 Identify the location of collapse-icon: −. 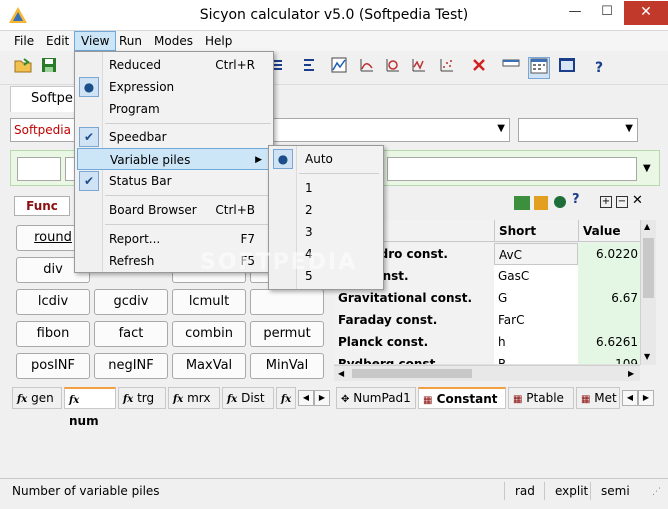
(622, 202).